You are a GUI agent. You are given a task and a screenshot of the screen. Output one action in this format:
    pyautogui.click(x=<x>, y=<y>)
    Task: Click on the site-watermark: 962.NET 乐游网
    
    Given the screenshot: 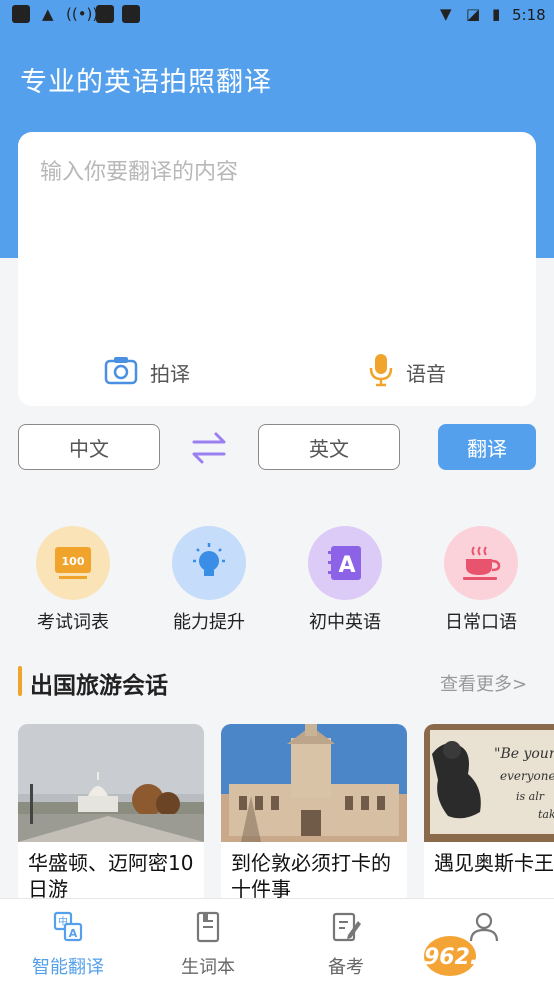 What is the action you would take?
    pyautogui.click(x=476, y=961)
    